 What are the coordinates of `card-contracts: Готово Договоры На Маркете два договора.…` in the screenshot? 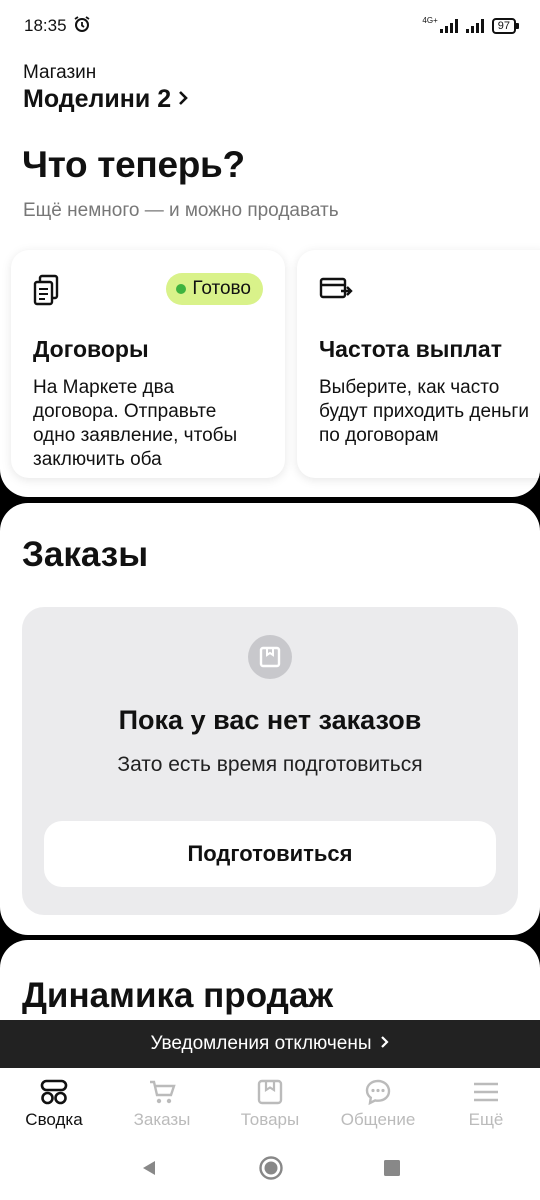 It's located at (148, 364).